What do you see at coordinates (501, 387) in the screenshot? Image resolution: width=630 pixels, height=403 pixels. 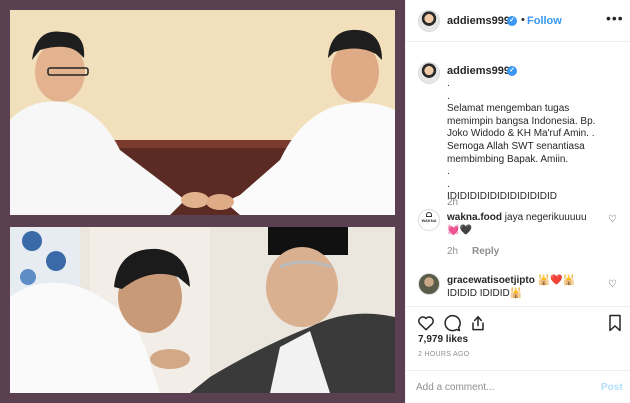 I see `add-comment-input` at bounding box center [501, 387].